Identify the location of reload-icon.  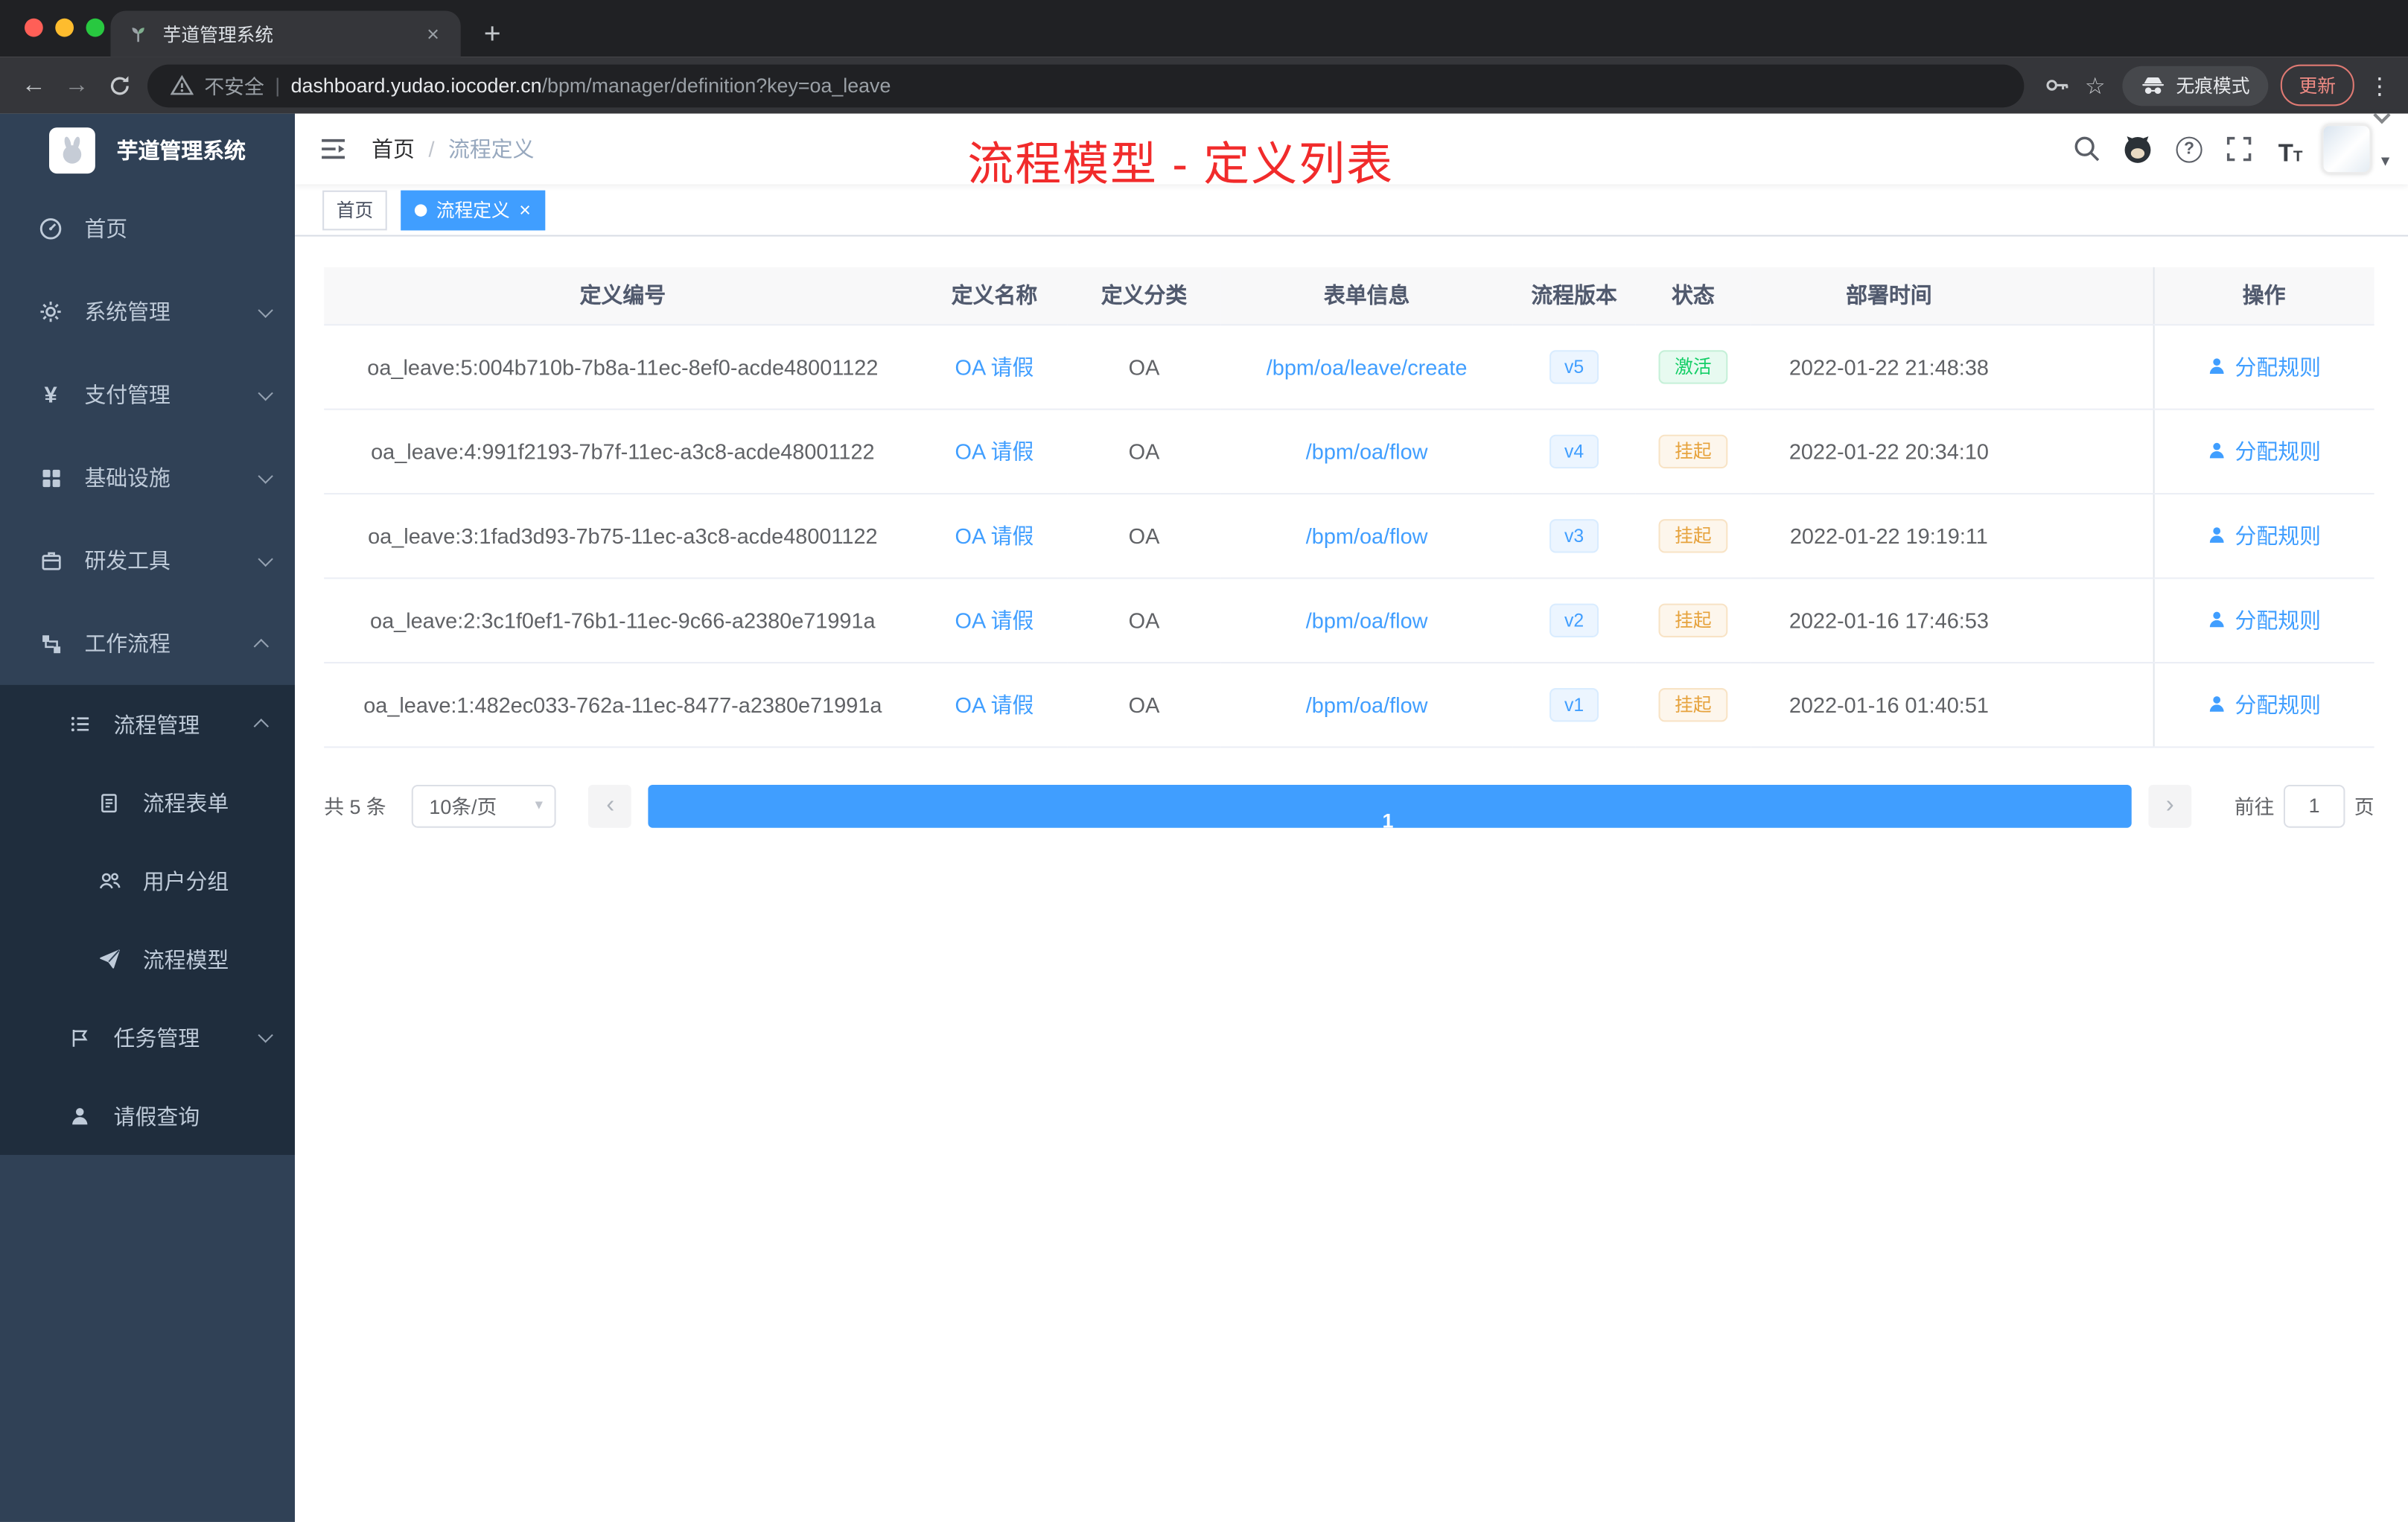
(119, 85).